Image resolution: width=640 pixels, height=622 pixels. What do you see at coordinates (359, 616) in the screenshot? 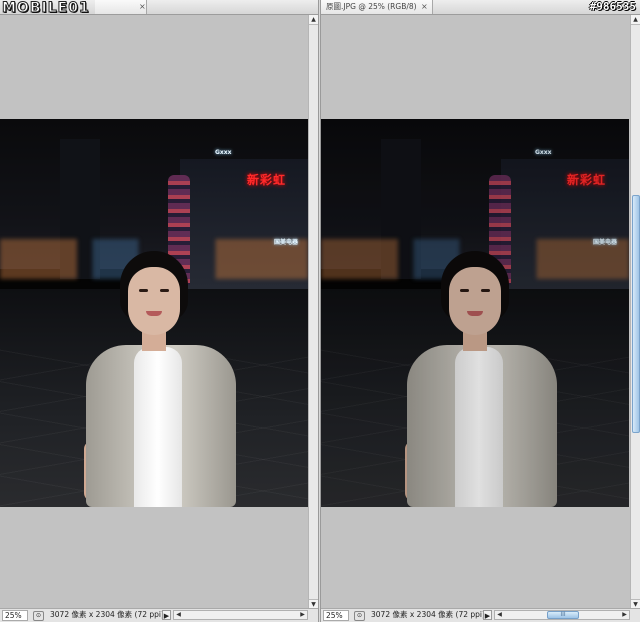
I see `right-info-icon: ⊙` at bounding box center [359, 616].